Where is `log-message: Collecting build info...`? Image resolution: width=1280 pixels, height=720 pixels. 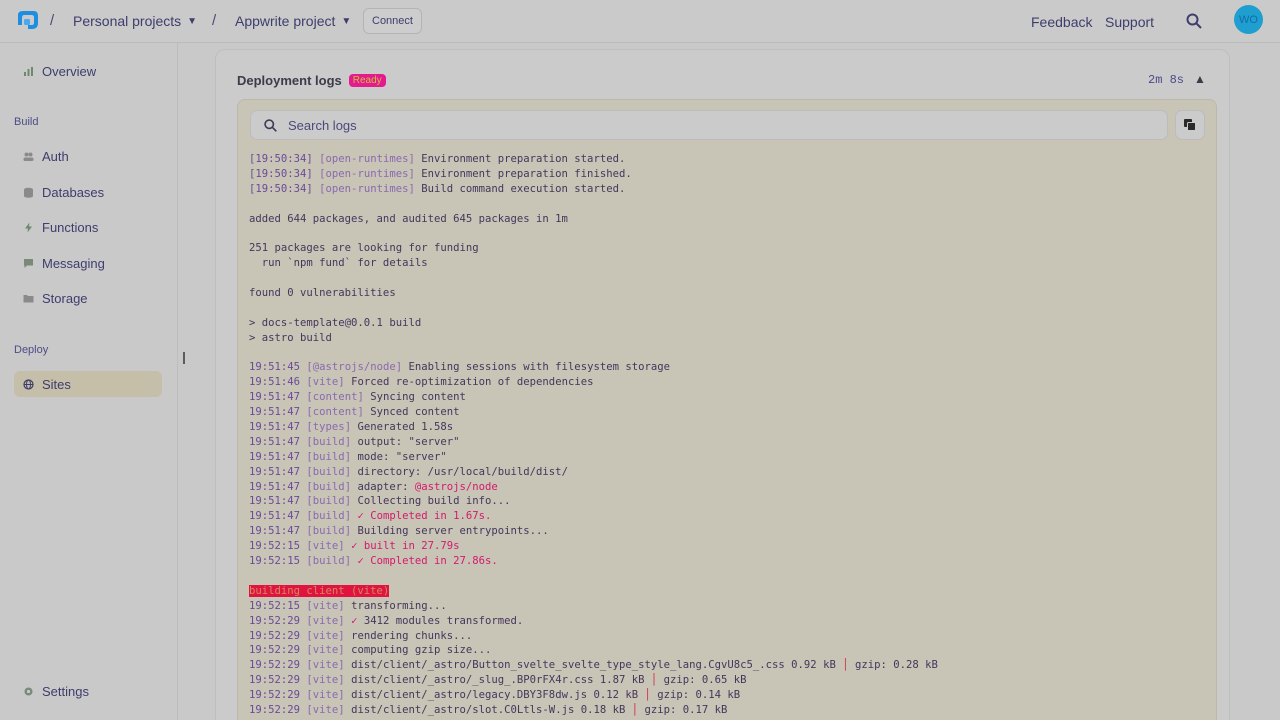
log-message: Collecting build info... is located at coordinates (434, 501).